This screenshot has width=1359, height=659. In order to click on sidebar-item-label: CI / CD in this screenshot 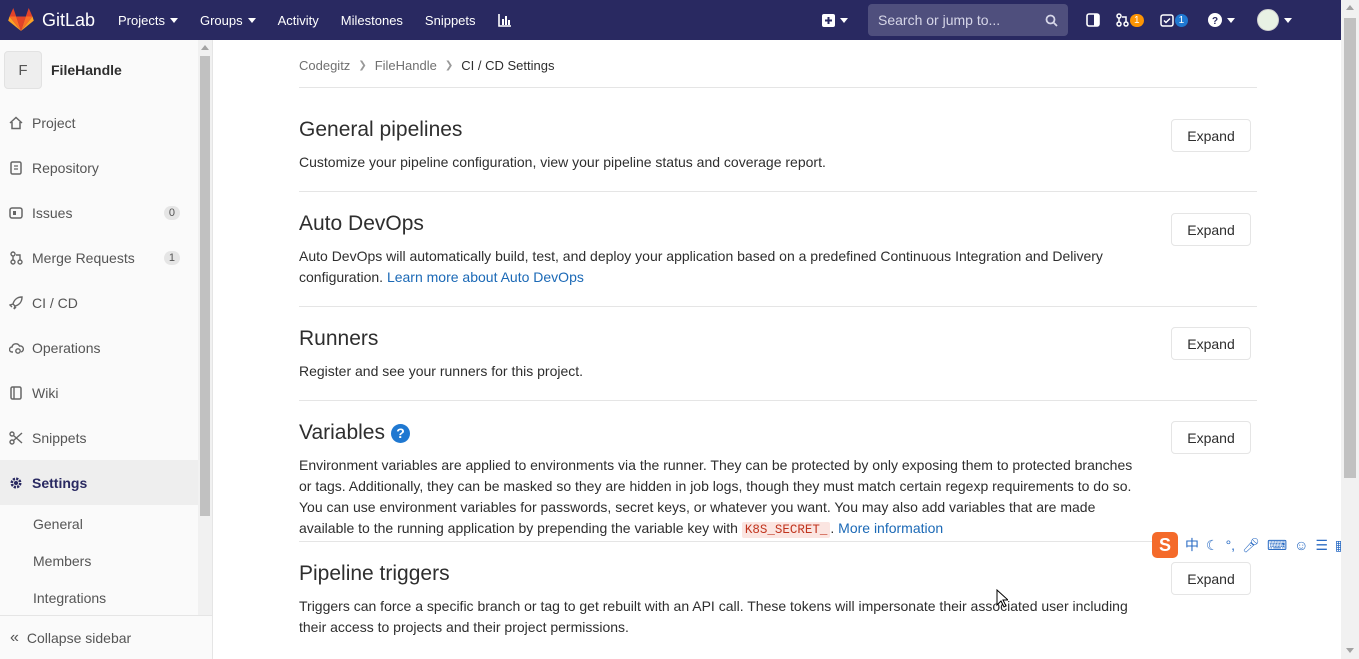, I will do `click(55, 302)`.